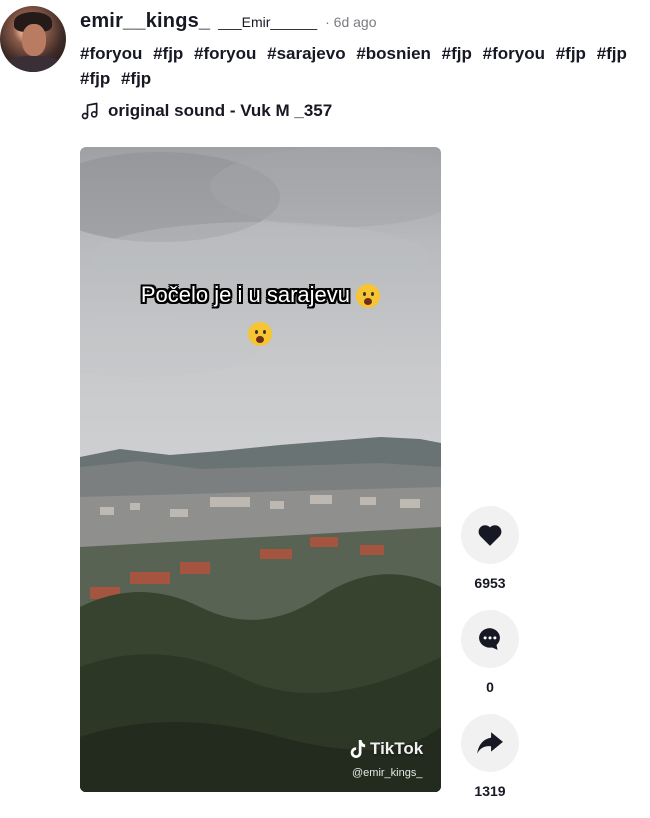 This screenshot has height=818, width=650. I want to click on avatar, so click(33, 39).